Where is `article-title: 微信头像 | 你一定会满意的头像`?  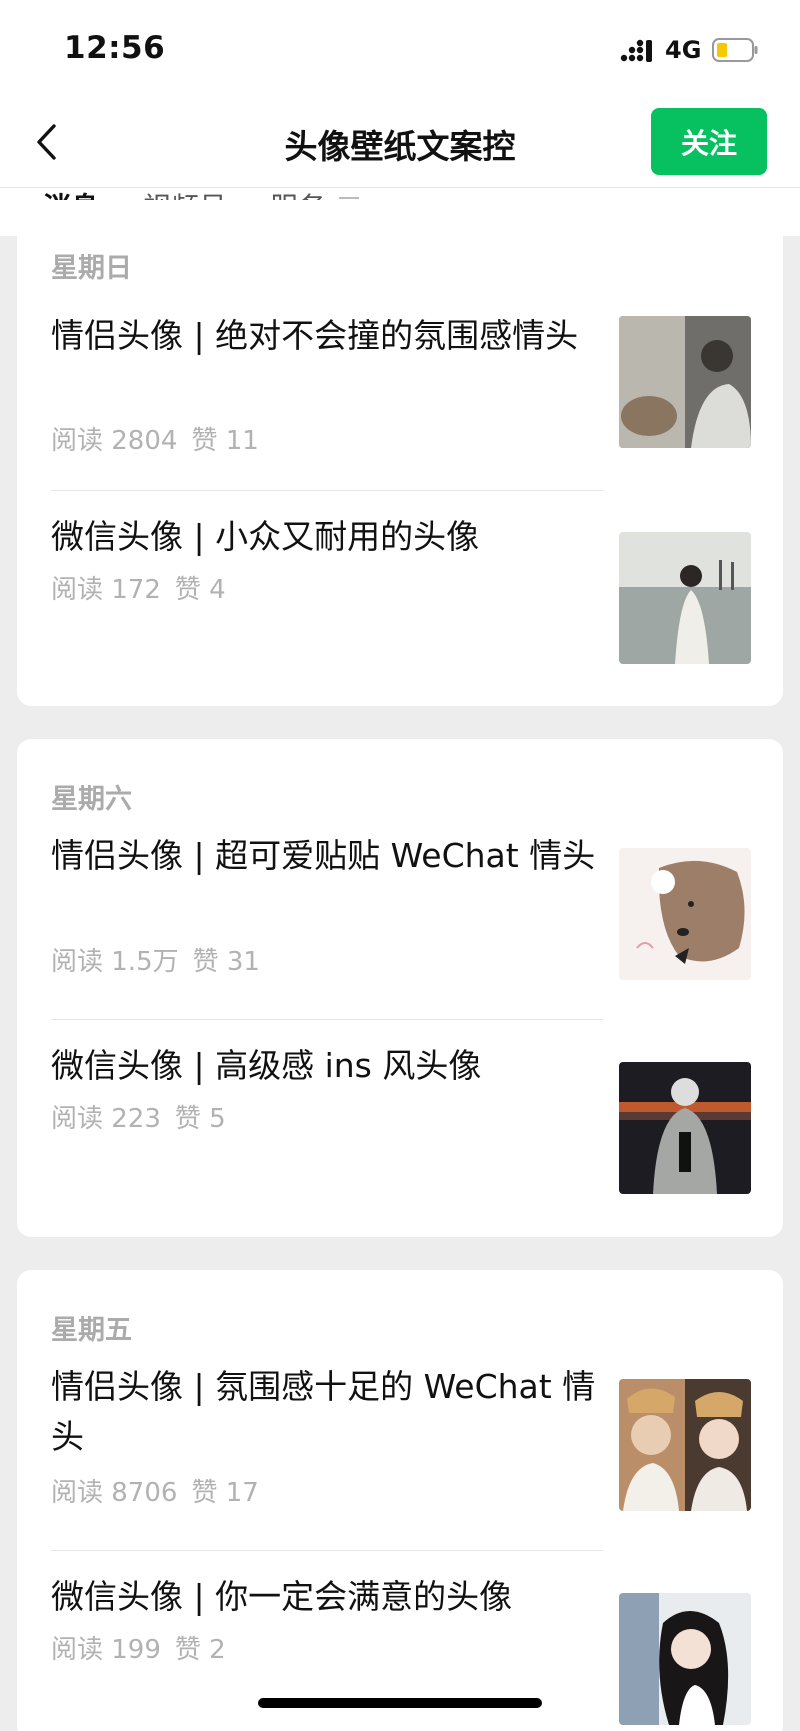
article-title: 微信头像 | 你一定会满意的头像 is located at coordinates (282, 1596).